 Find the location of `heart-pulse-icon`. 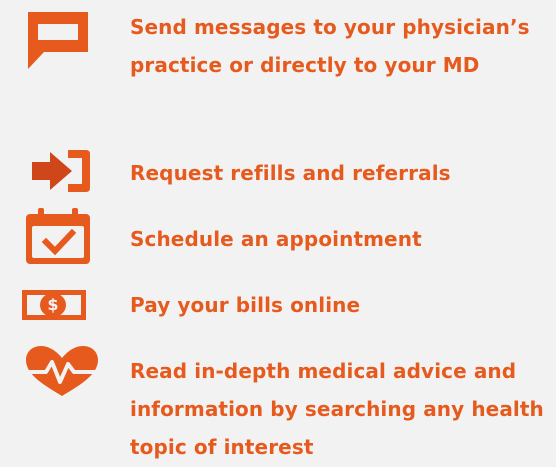

heart-pulse-icon is located at coordinates (62, 371).